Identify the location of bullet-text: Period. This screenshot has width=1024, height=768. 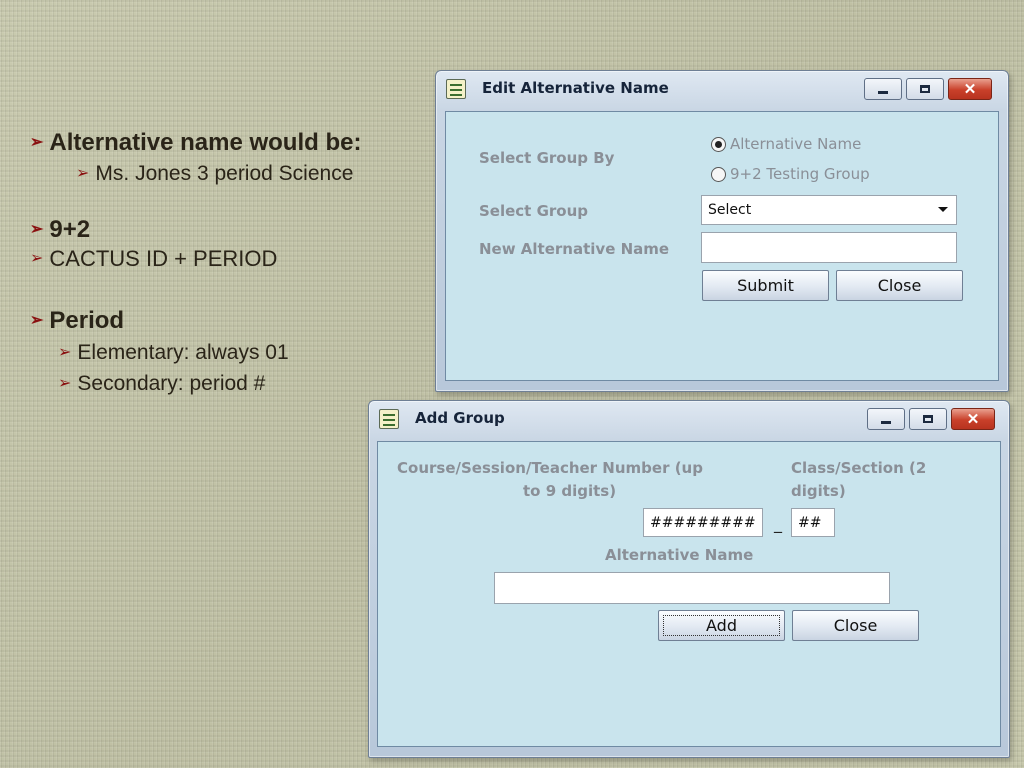
(87, 320).